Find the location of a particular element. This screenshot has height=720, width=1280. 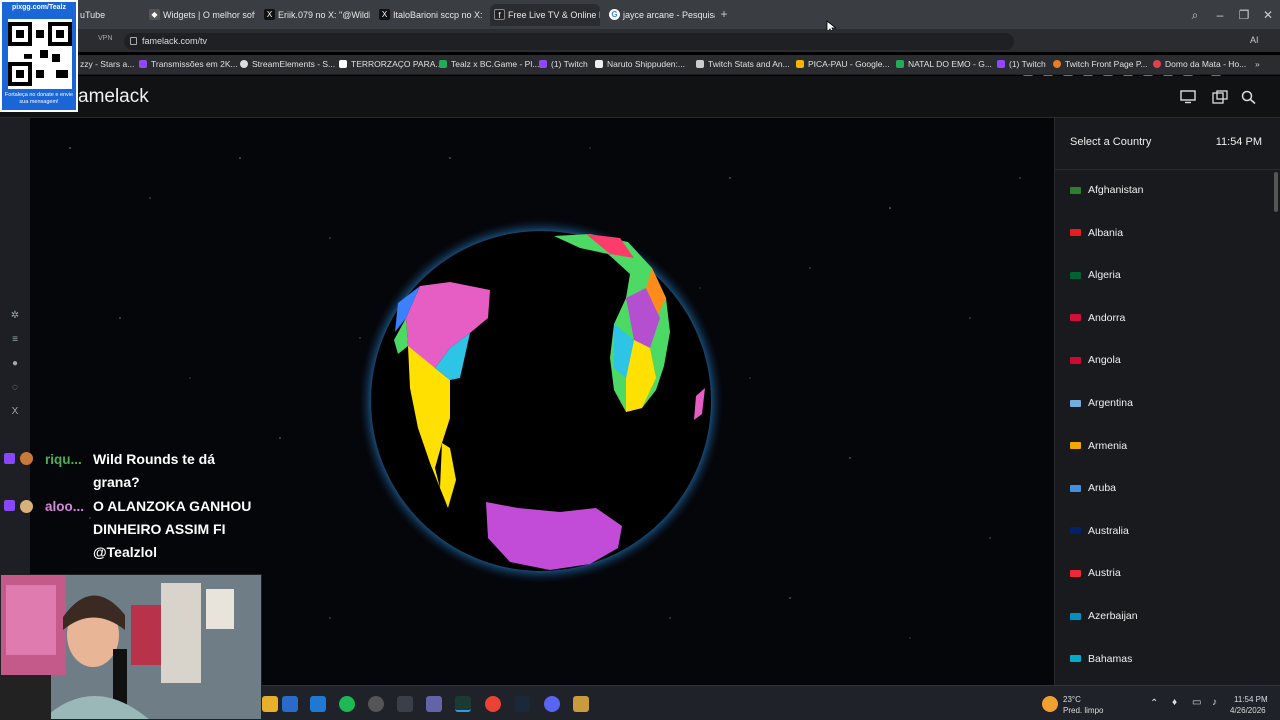

weather-desc: Pred. limpo is located at coordinates (1083, 710).